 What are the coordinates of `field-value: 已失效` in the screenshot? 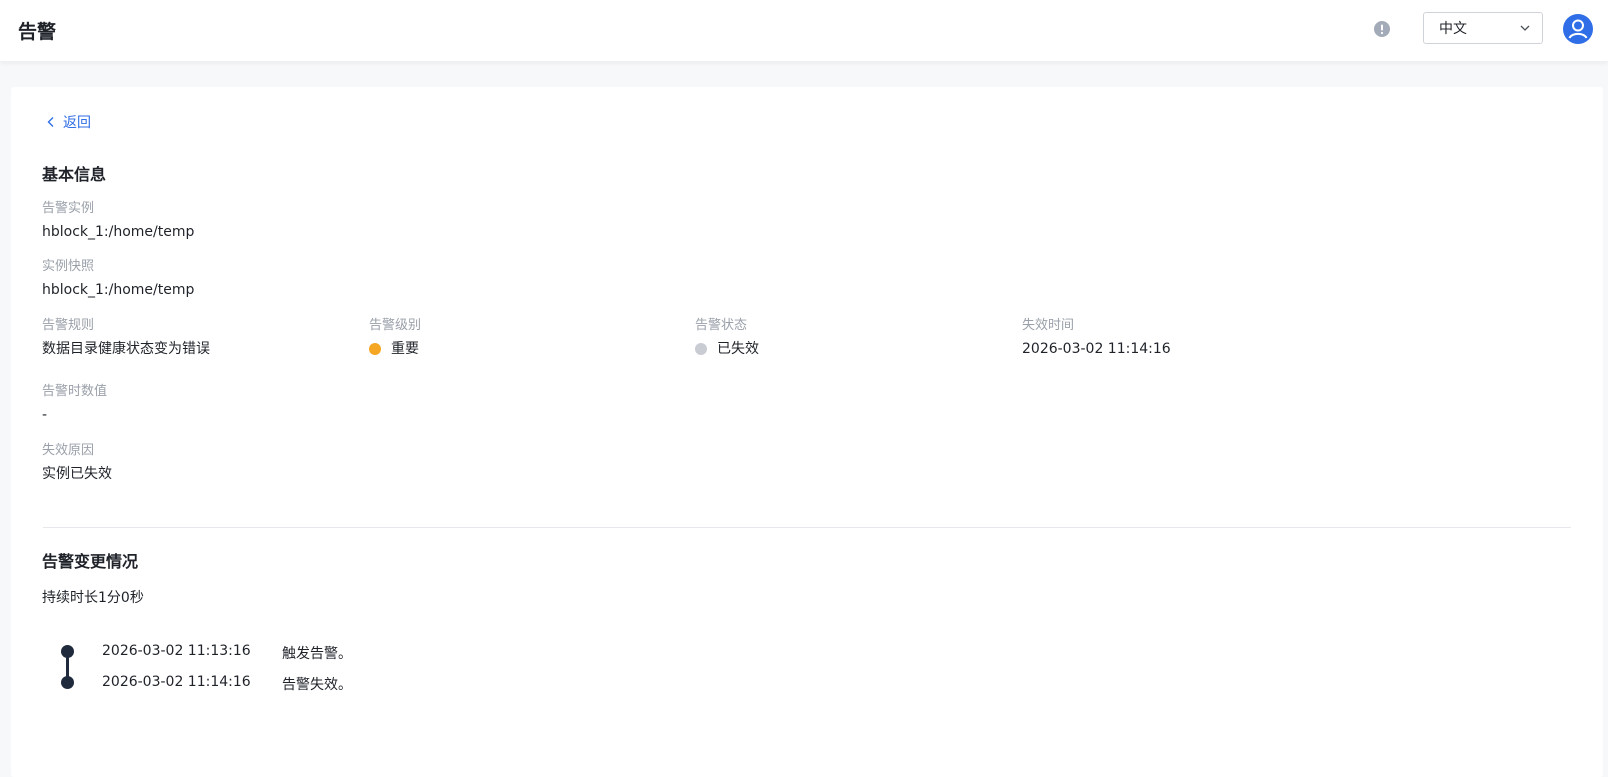 It's located at (727, 349).